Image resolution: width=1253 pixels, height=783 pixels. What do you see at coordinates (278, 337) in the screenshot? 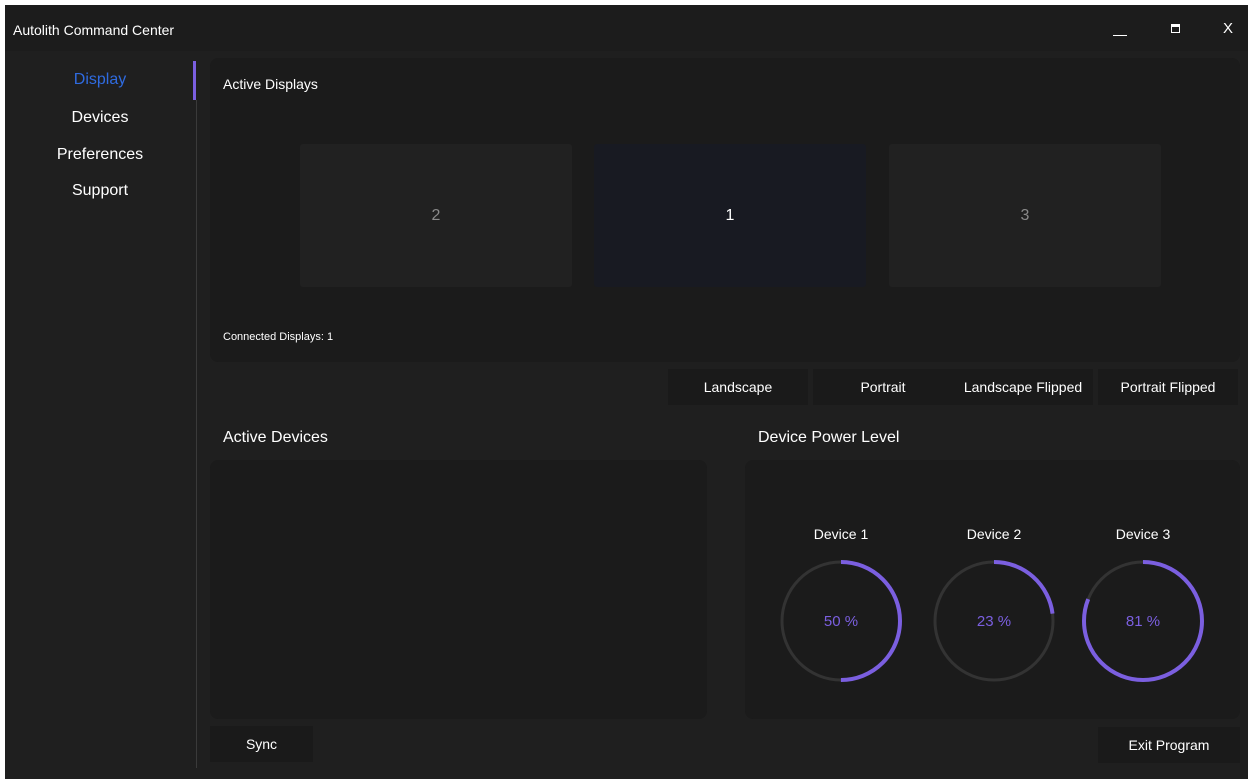
I see `connected-displays-count: Connected Displays: 1` at bounding box center [278, 337].